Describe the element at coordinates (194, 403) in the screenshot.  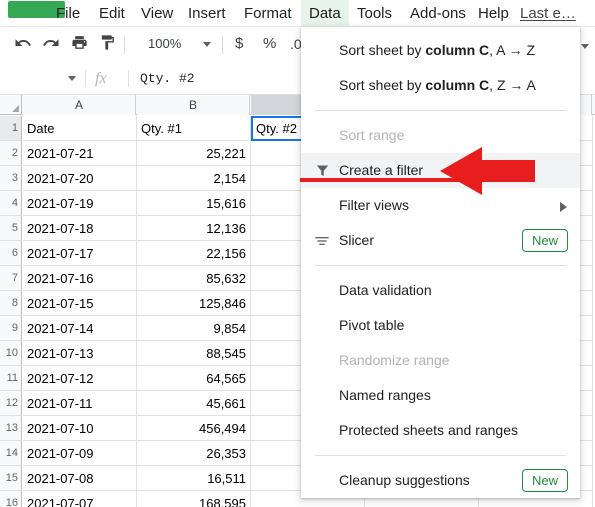
I see `grid-cell: 45,661` at that location.